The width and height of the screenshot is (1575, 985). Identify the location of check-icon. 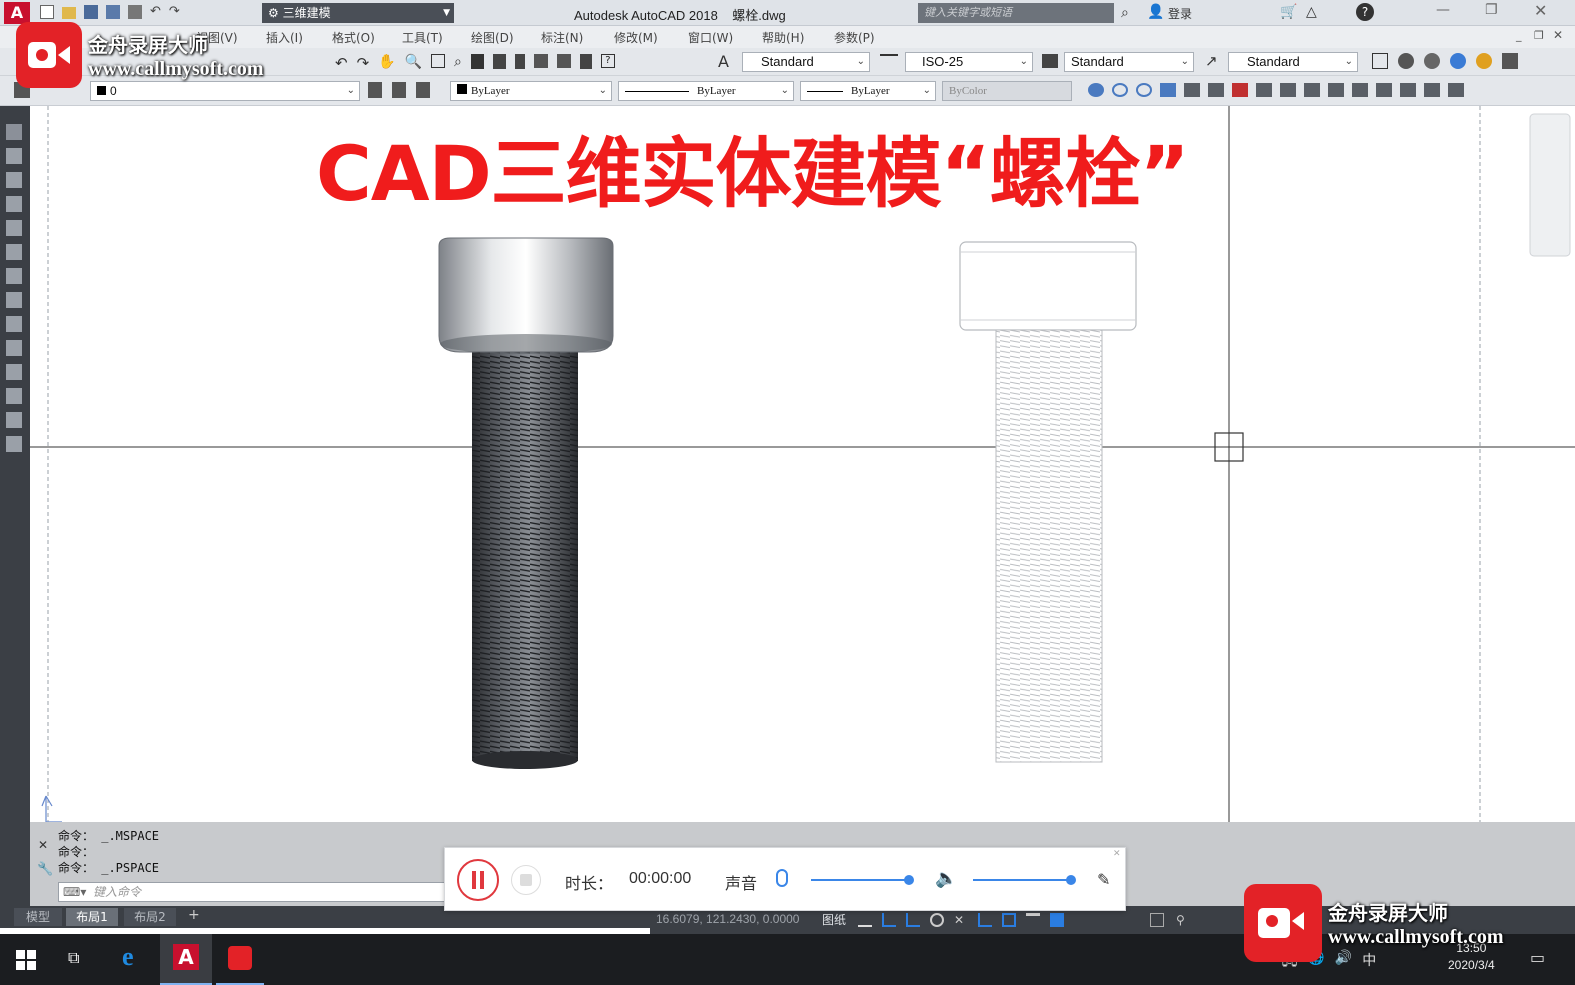
(1456, 90).